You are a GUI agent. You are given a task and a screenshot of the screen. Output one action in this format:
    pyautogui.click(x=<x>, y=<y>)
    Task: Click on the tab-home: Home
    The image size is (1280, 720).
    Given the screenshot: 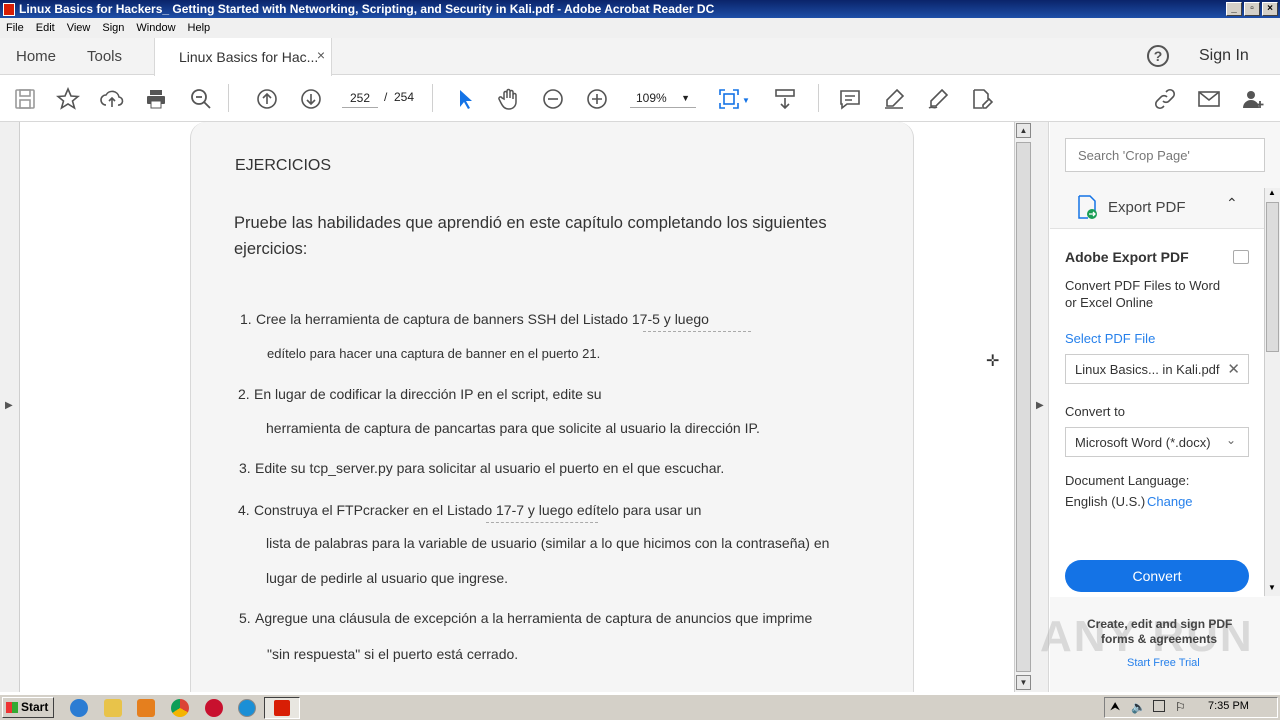 What is the action you would take?
    pyautogui.click(x=36, y=56)
    